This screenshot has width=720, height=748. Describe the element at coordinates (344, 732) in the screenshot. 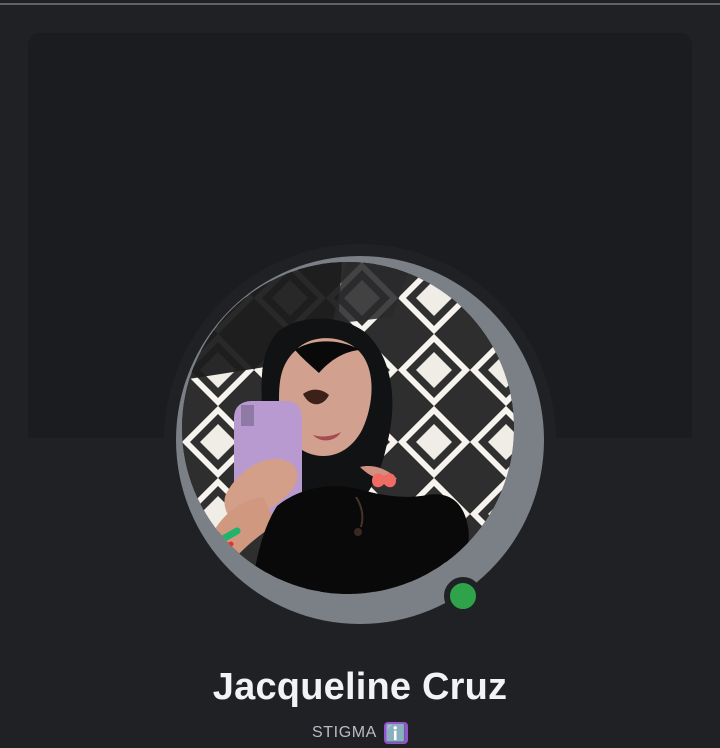

I see `tagline-text: STIGMA` at that location.